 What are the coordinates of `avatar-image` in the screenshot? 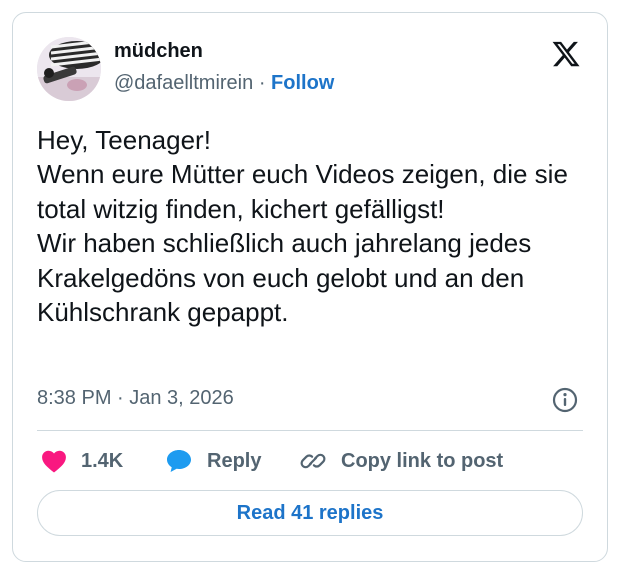 It's located at (69, 69).